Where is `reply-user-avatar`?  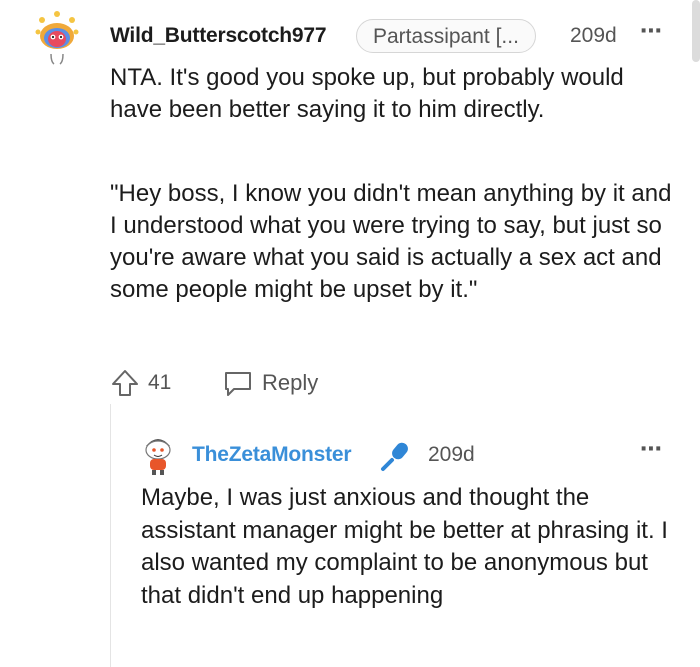
reply-user-avatar is located at coordinates (158, 455).